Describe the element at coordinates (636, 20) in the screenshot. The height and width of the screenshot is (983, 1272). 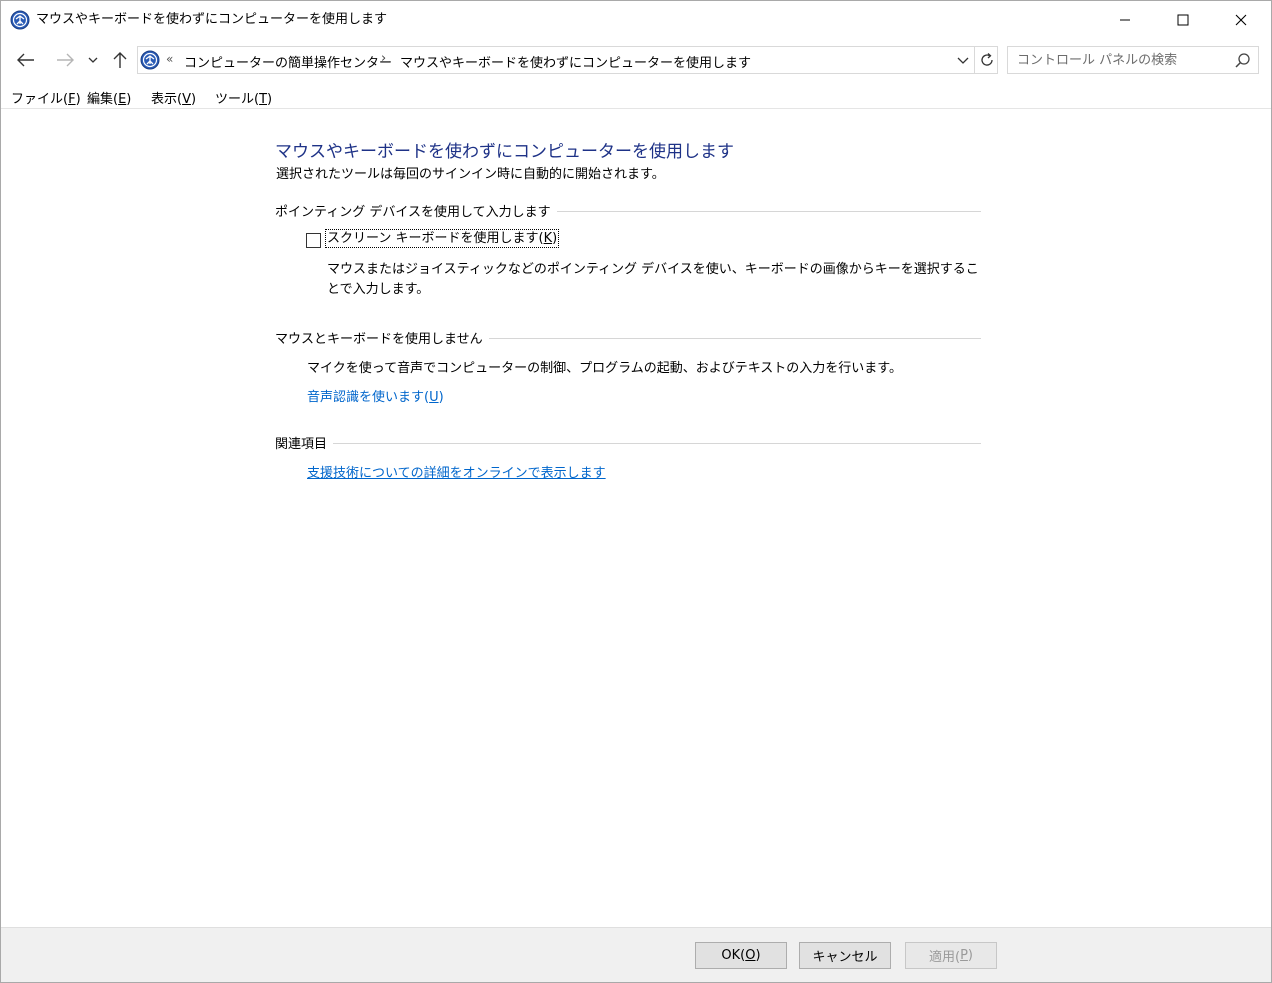
I see `title-bar: マウスやキーボードを使わずにコンピューターを使用します` at that location.